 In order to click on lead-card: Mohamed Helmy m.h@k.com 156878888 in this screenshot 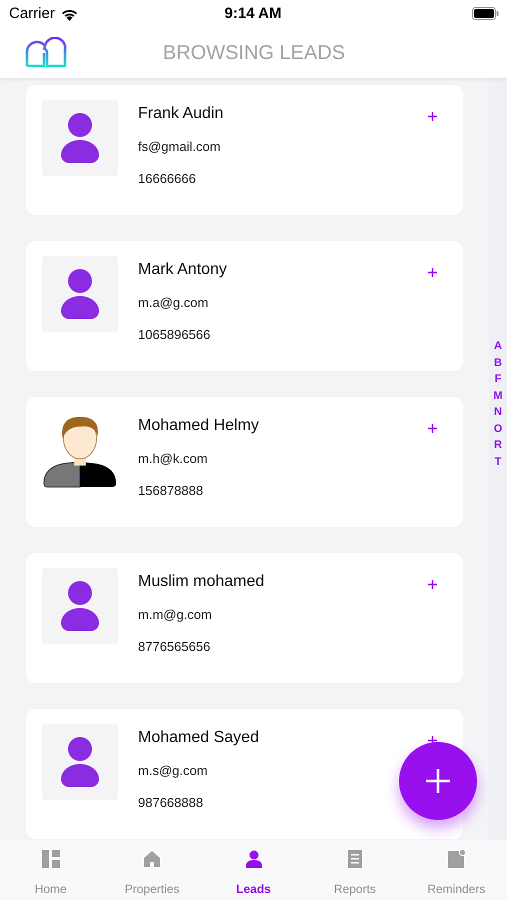, I will do `click(244, 462)`.